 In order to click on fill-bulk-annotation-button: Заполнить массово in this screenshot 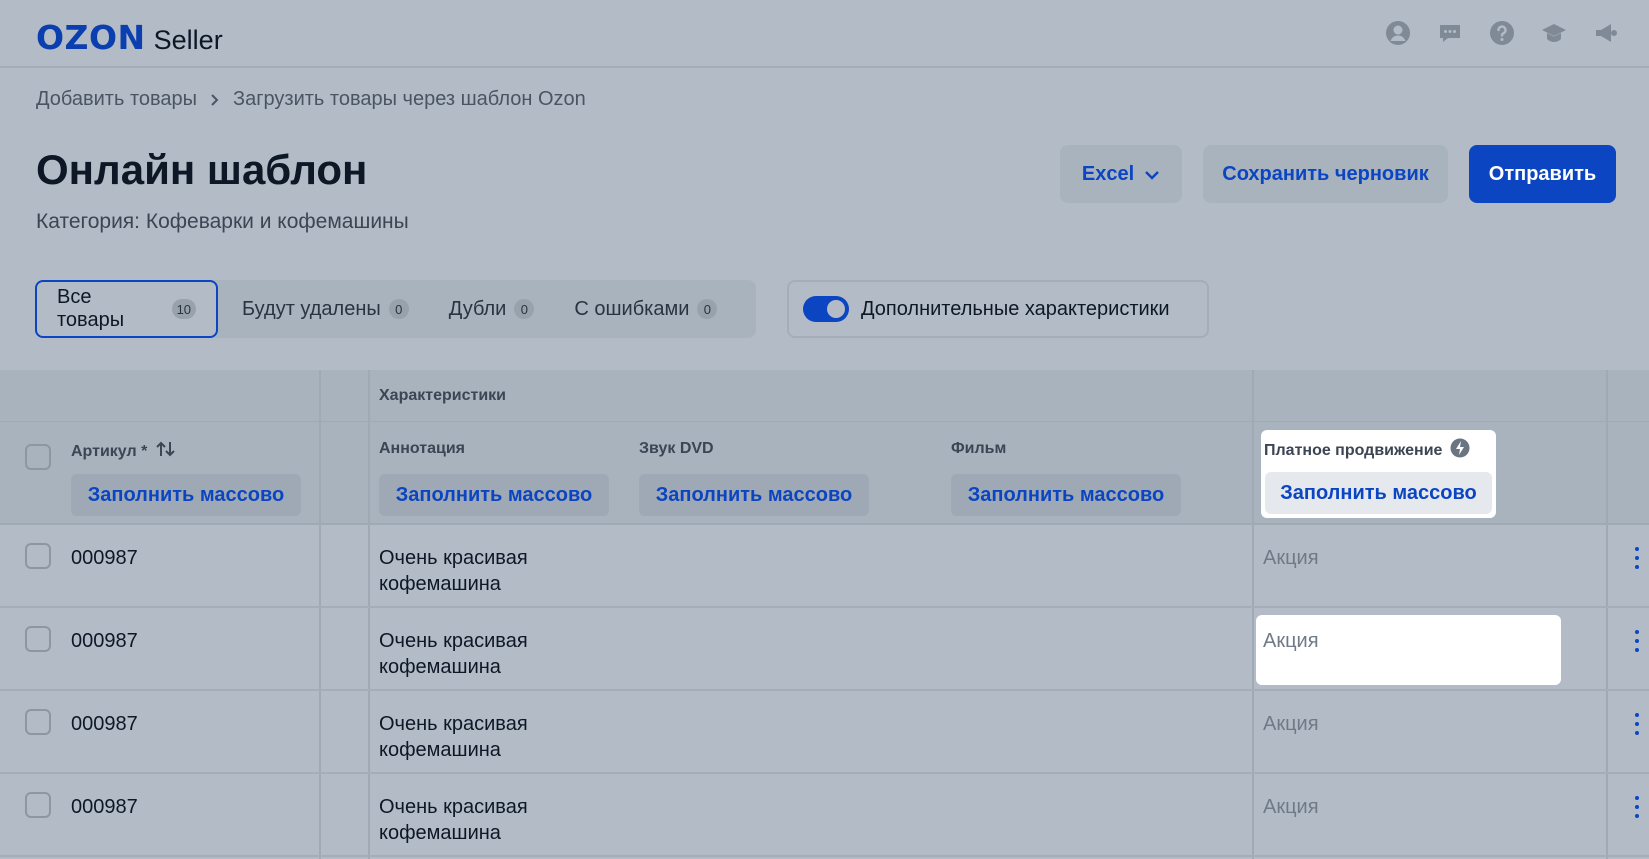, I will do `click(494, 495)`.